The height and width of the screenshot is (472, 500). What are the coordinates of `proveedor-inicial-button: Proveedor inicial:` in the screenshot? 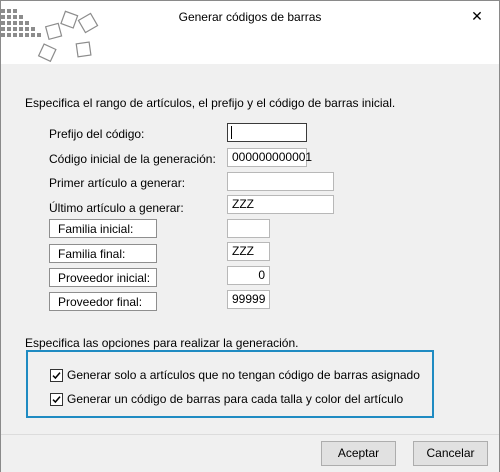 It's located at (103, 277).